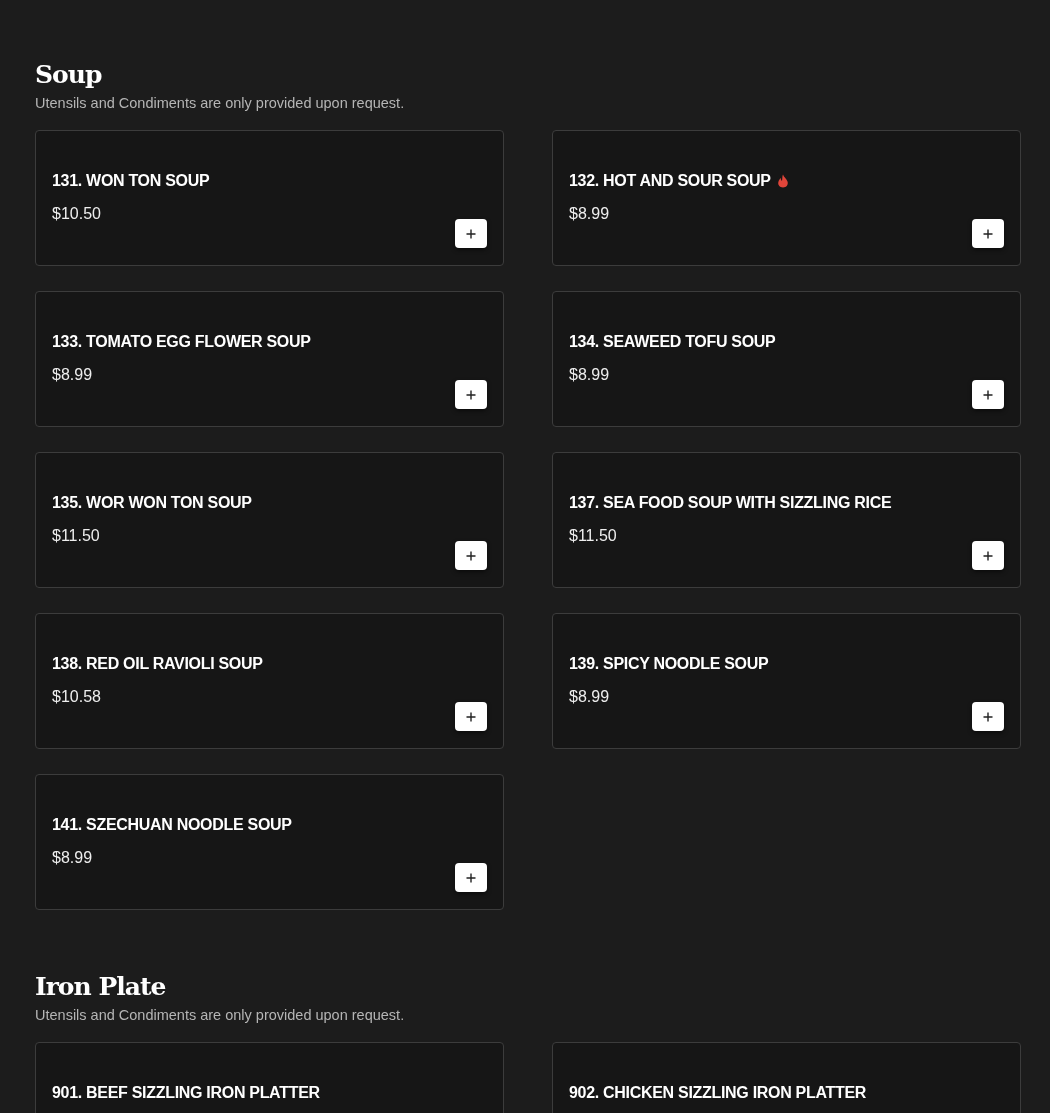  Describe the element at coordinates (131, 181) in the screenshot. I see `item-name: 131. WON TON SOUP` at that location.